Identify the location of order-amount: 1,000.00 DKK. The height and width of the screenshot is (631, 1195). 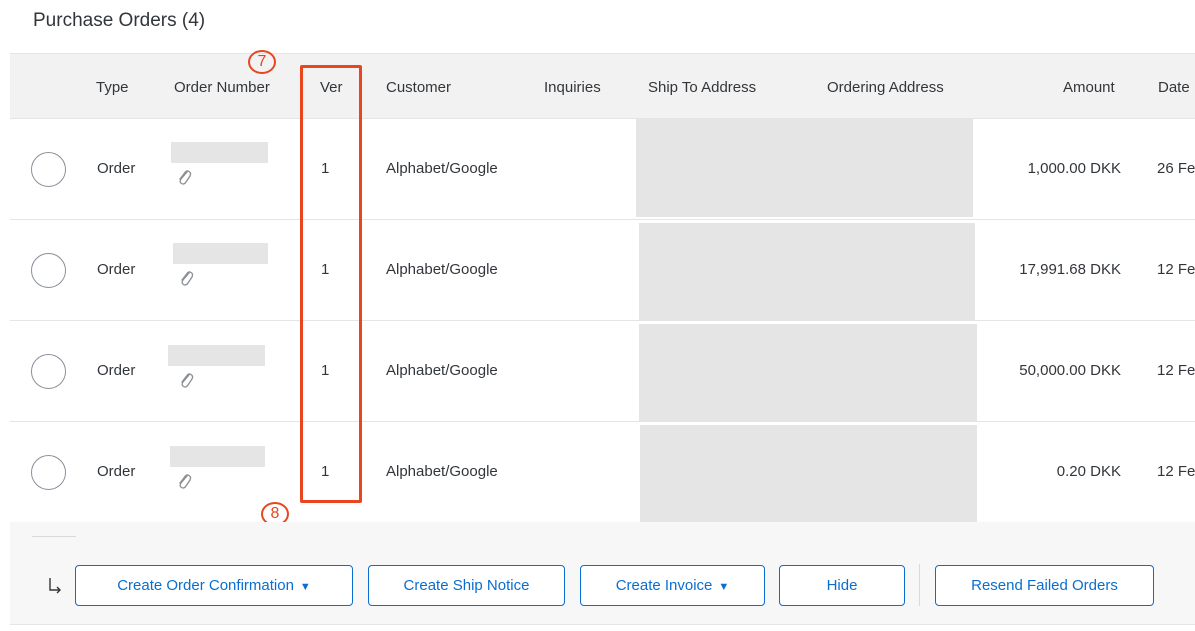
(1074, 168).